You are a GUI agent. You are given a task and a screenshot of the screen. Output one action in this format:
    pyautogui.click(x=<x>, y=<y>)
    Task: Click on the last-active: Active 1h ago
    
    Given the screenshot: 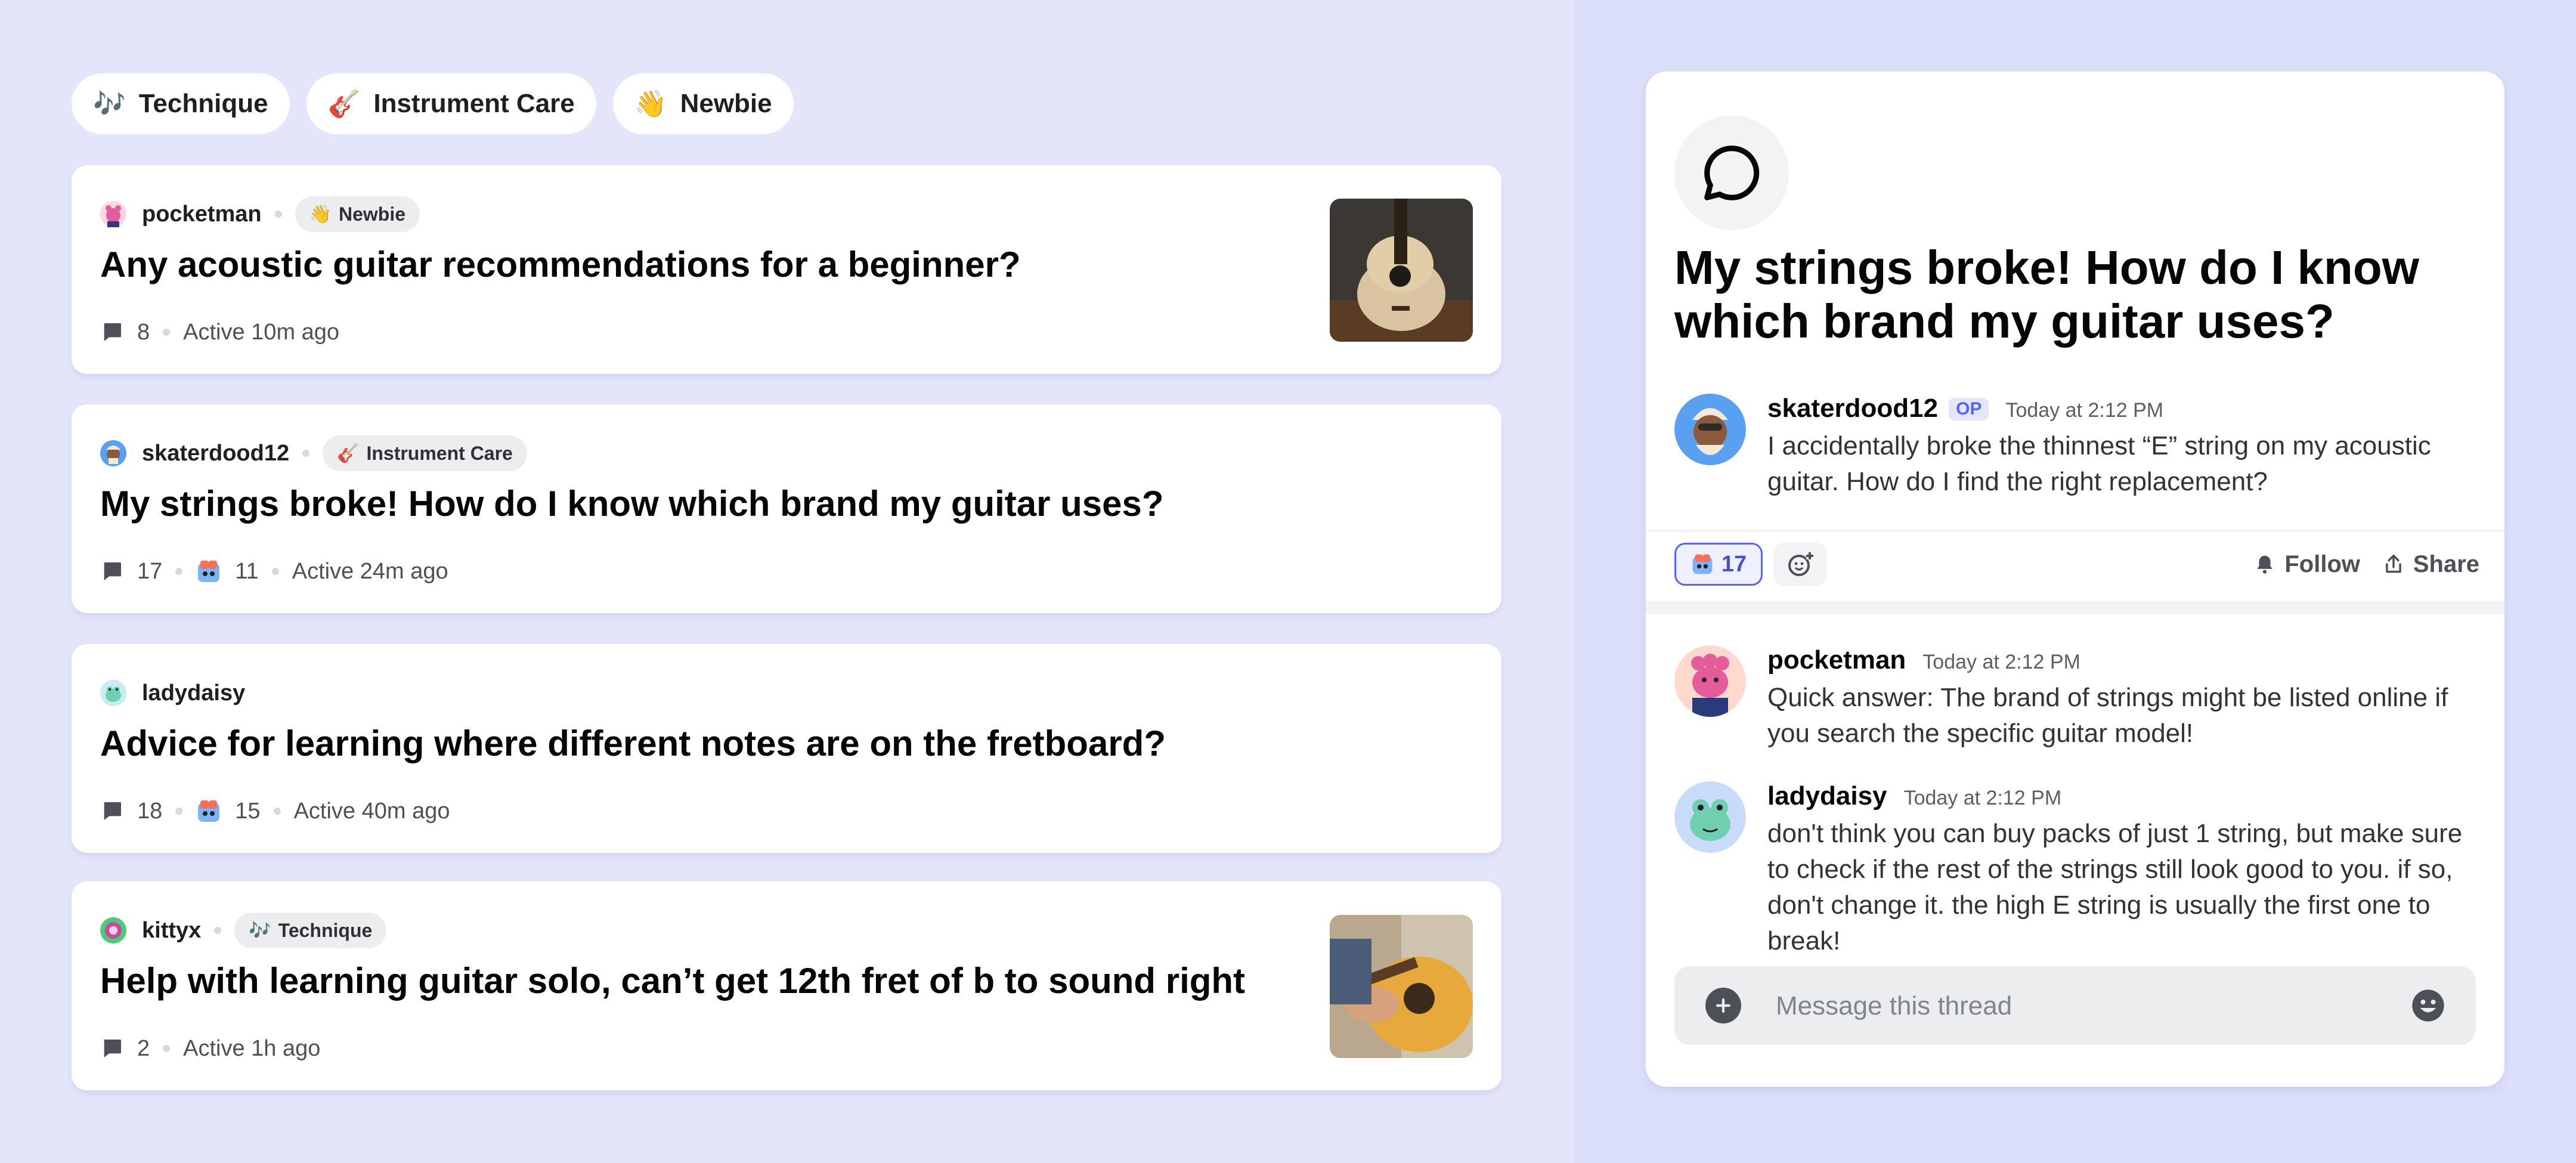 What is the action you would take?
    pyautogui.click(x=252, y=1048)
    